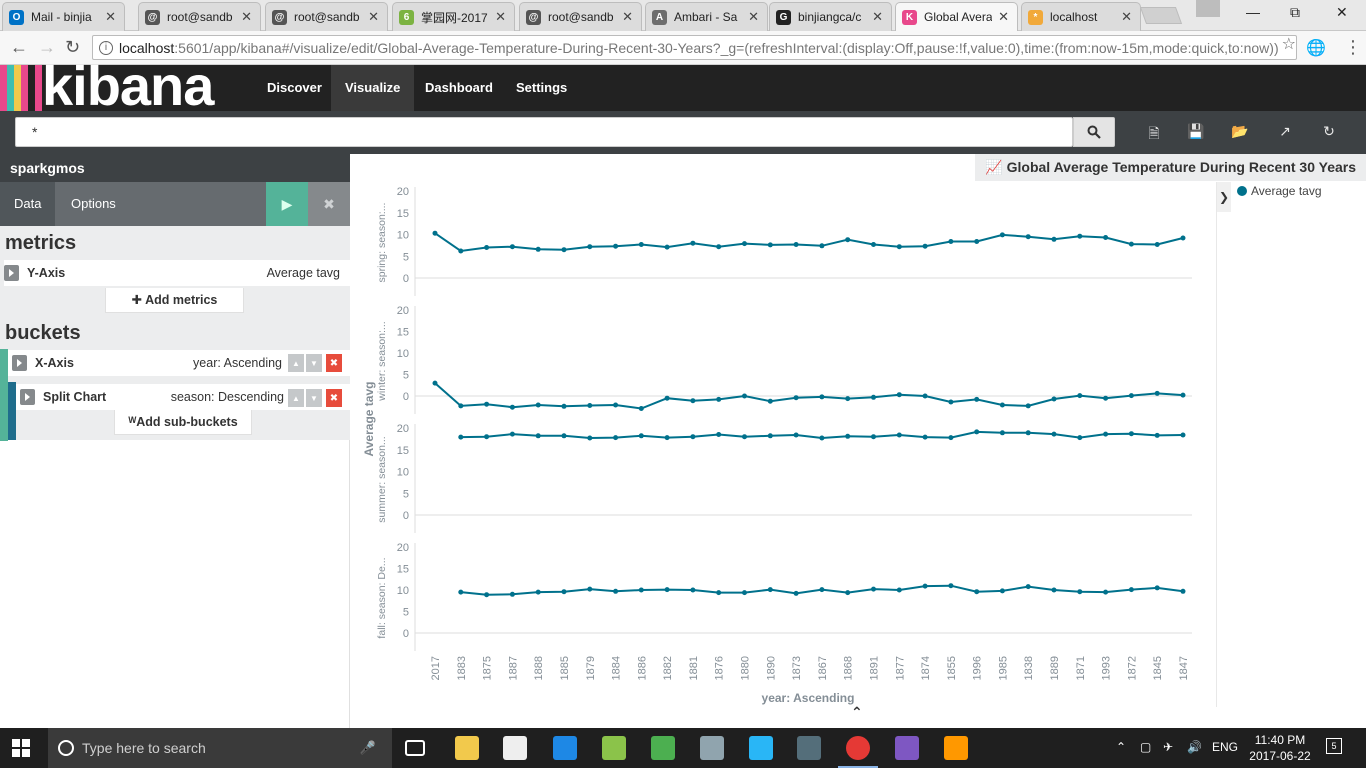  Describe the element at coordinates (1225, 747) in the screenshot. I see `language-indicator: ENG` at that location.